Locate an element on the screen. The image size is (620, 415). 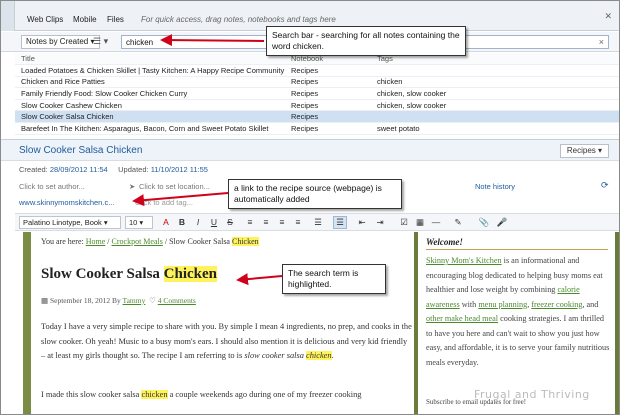
align-left-icon: ≡ is located at coordinates (250, 222).